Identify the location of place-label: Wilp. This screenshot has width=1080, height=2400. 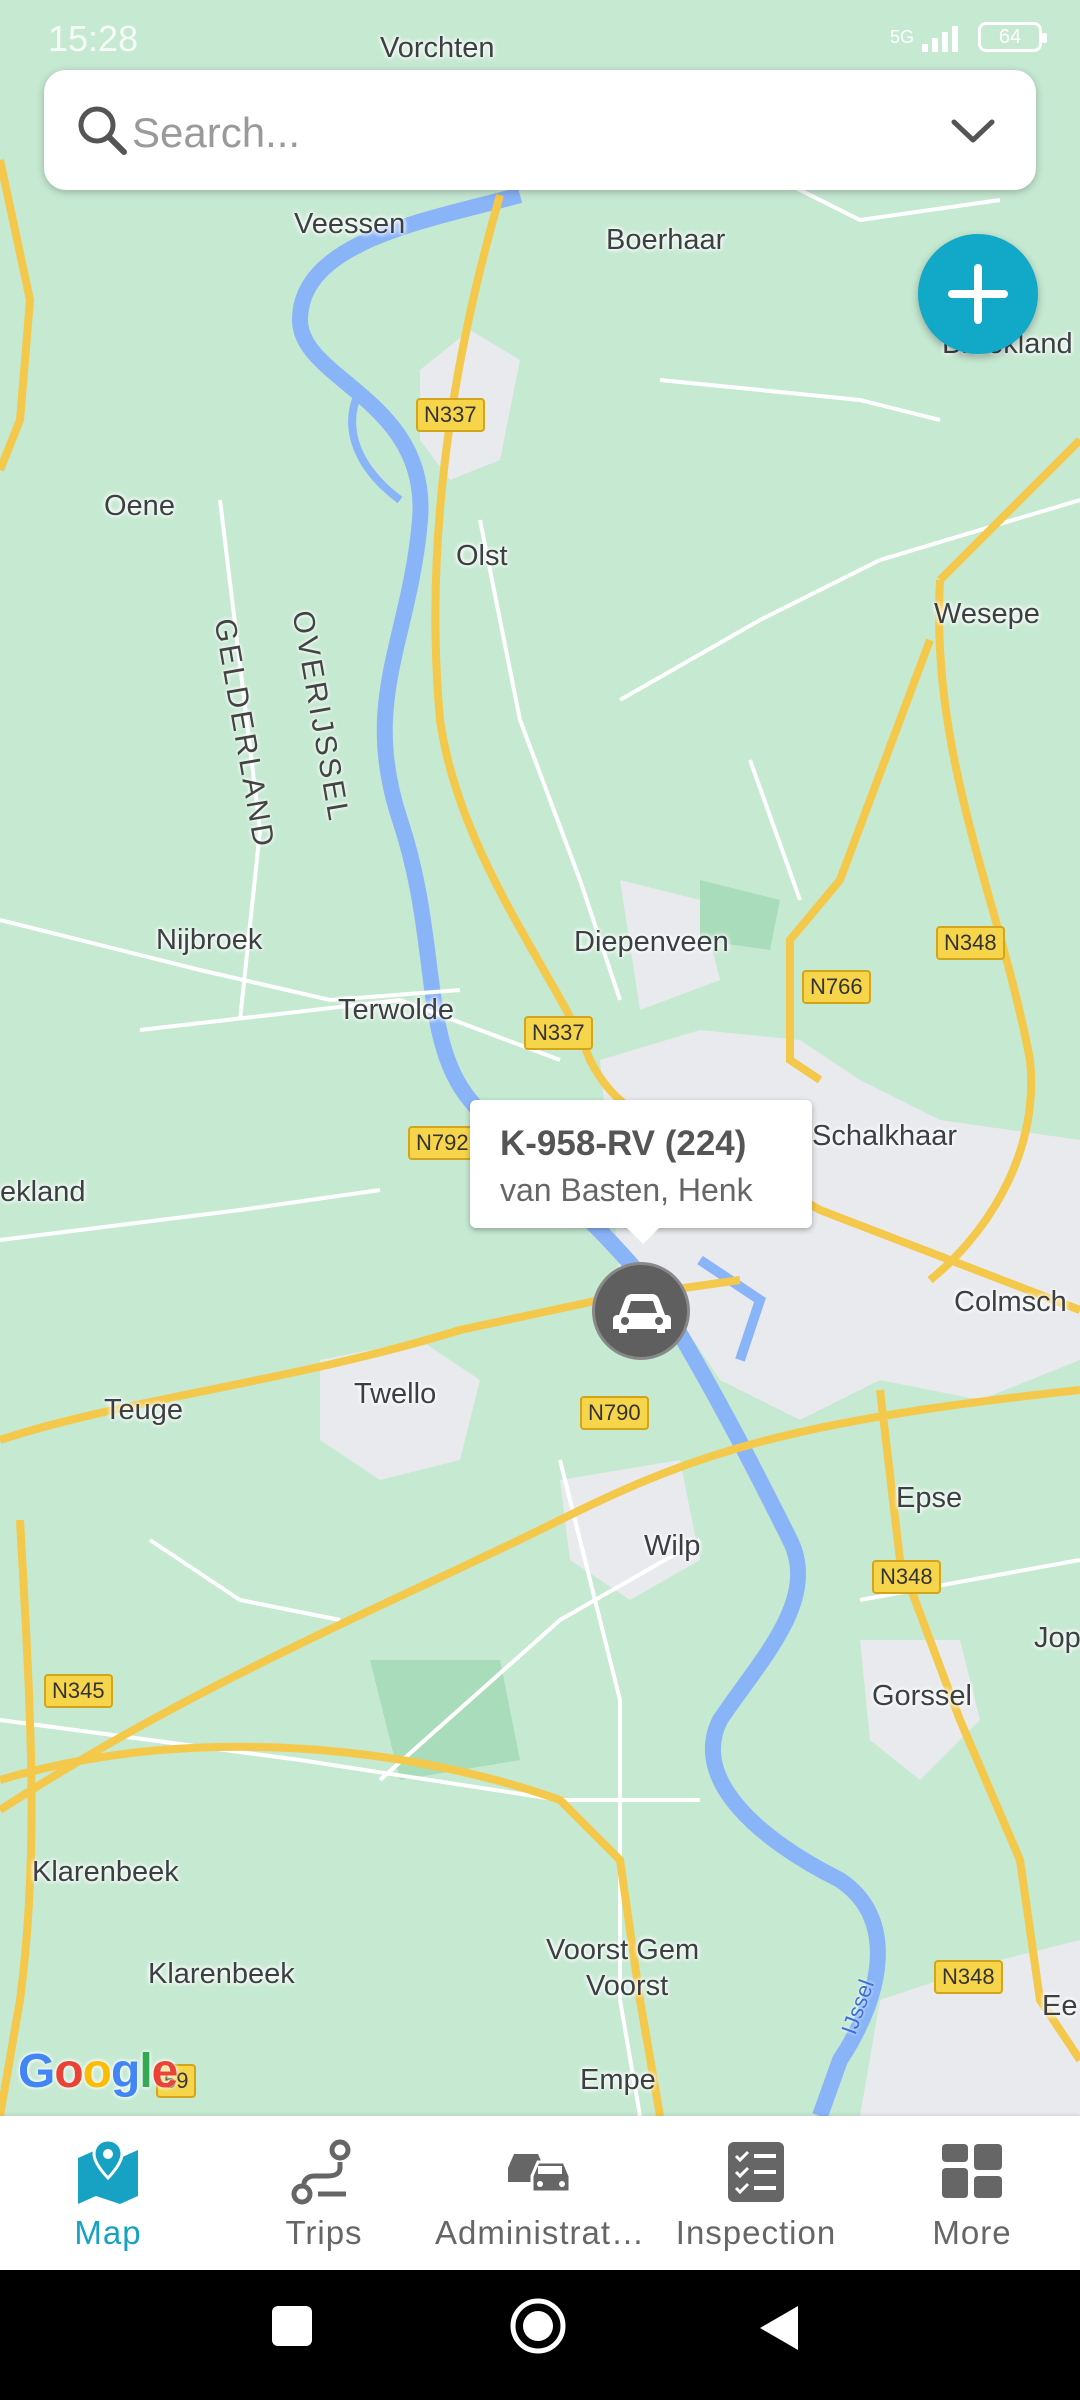
(672, 1546).